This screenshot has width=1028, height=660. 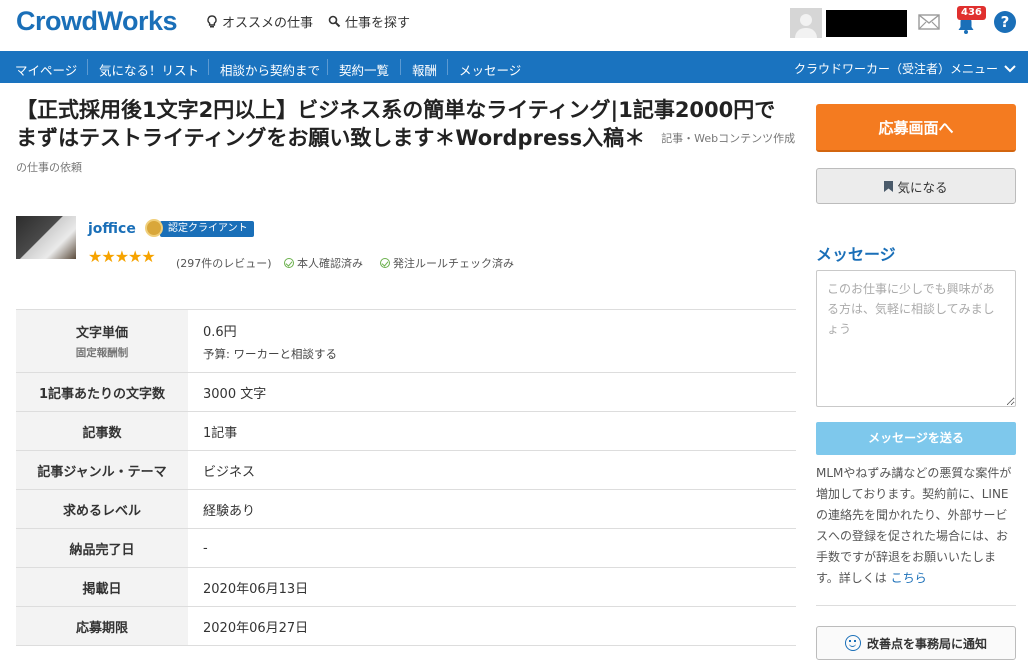 I want to click on mail-icon, so click(x=929, y=22).